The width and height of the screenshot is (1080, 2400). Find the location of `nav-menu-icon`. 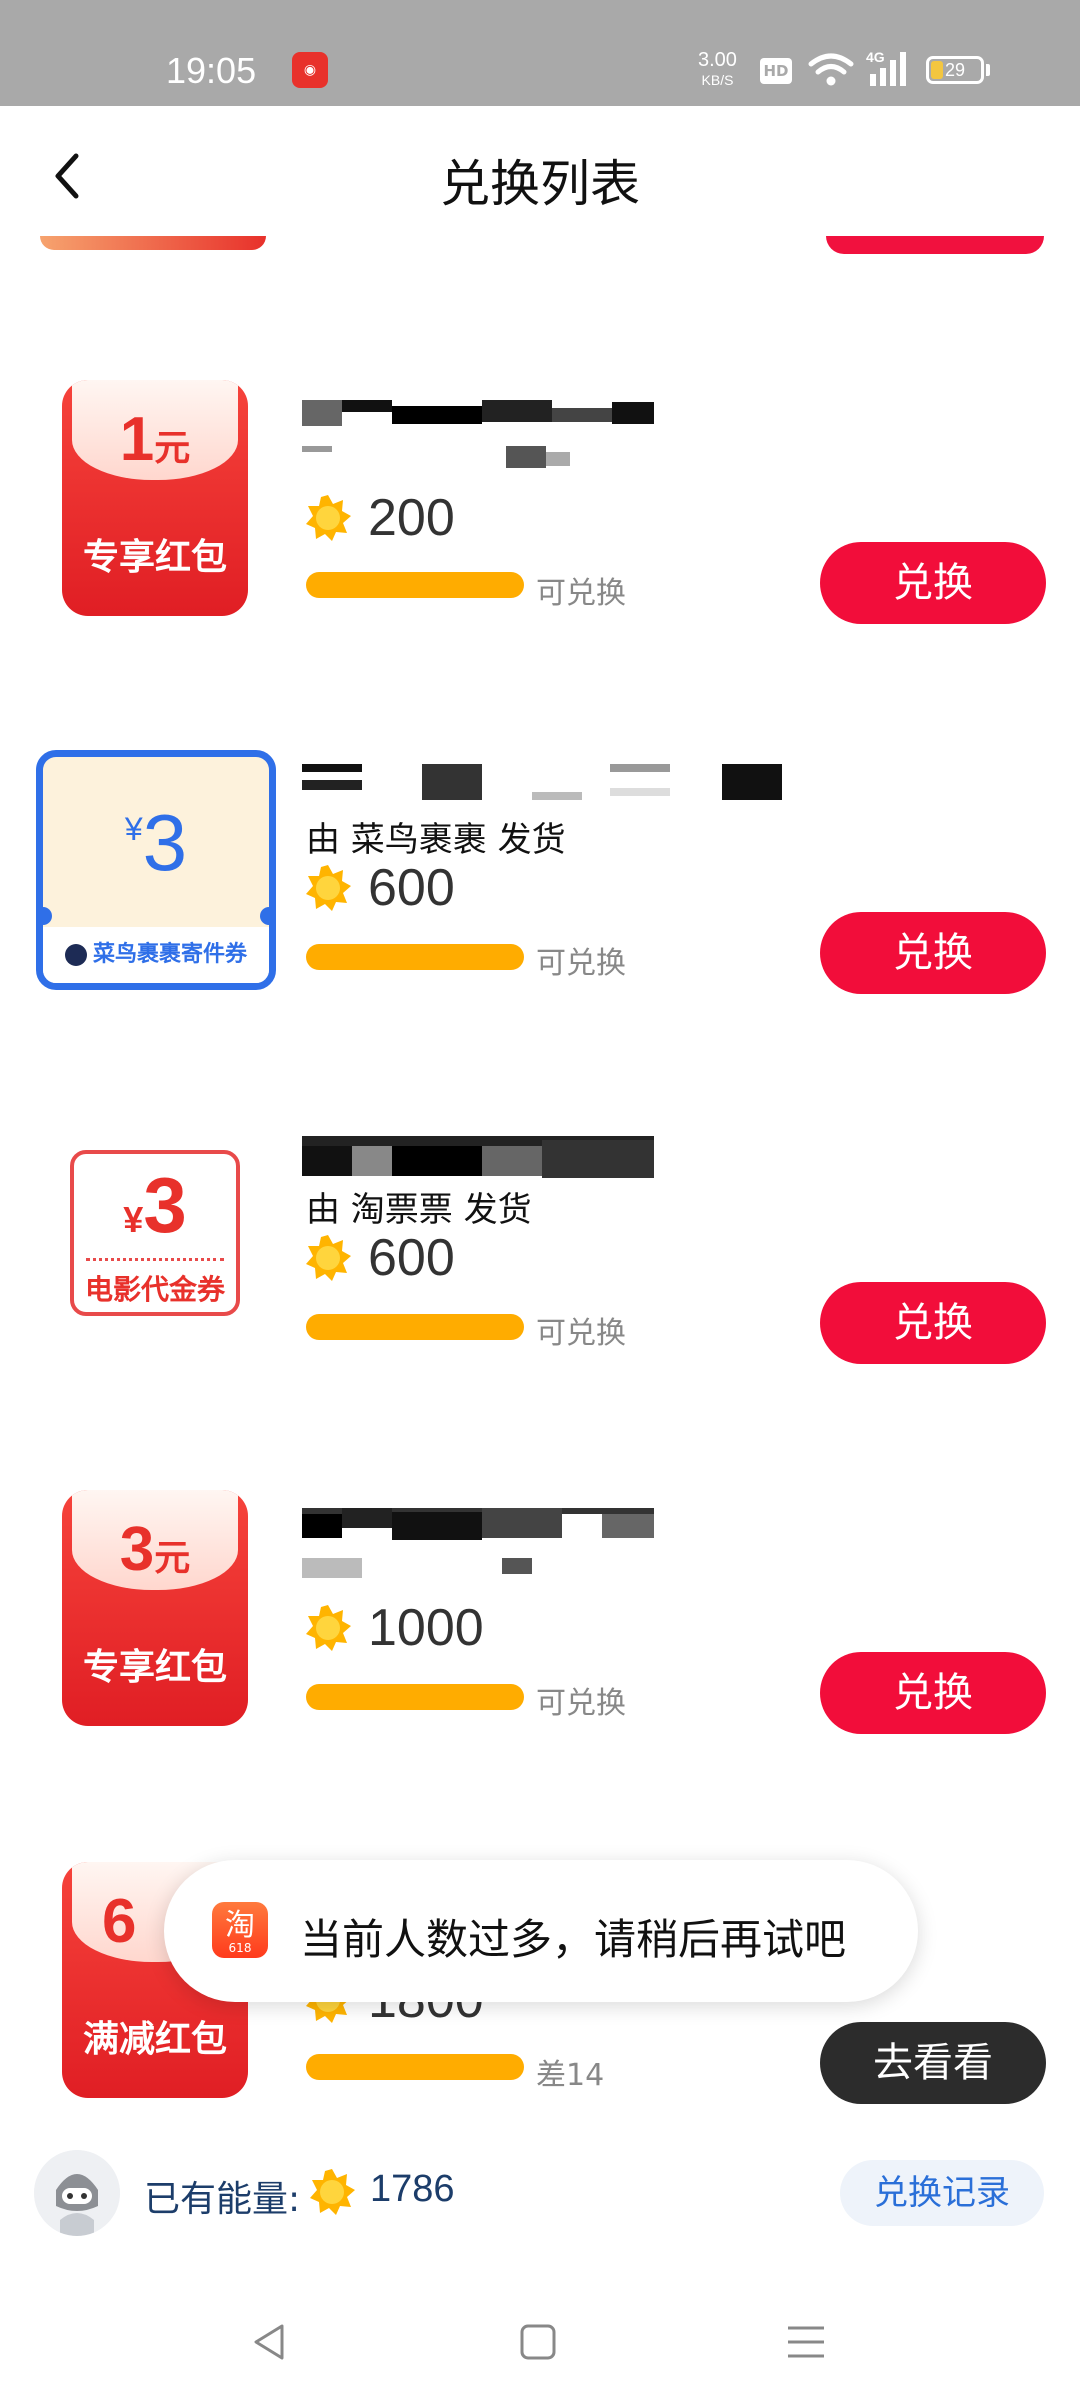

nav-menu-icon is located at coordinates (806, 2342).